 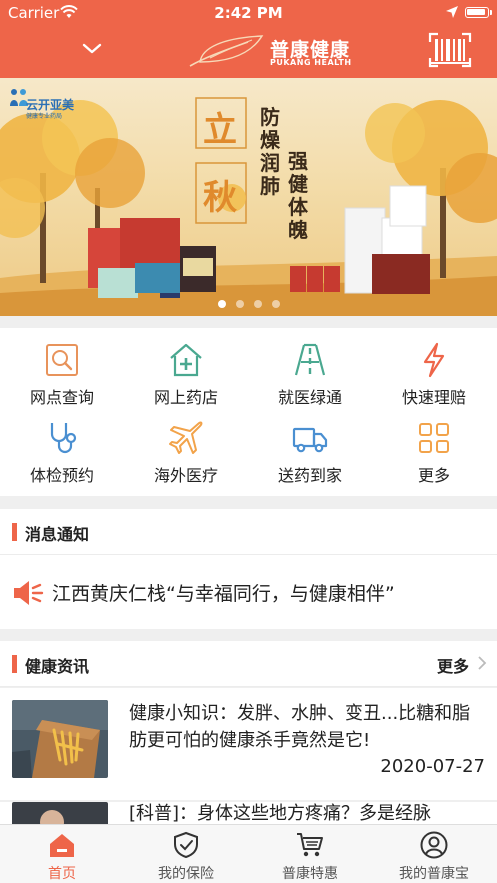 What do you see at coordinates (62, 845) in the screenshot?
I see `home-icon` at bounding box center [62, 845].